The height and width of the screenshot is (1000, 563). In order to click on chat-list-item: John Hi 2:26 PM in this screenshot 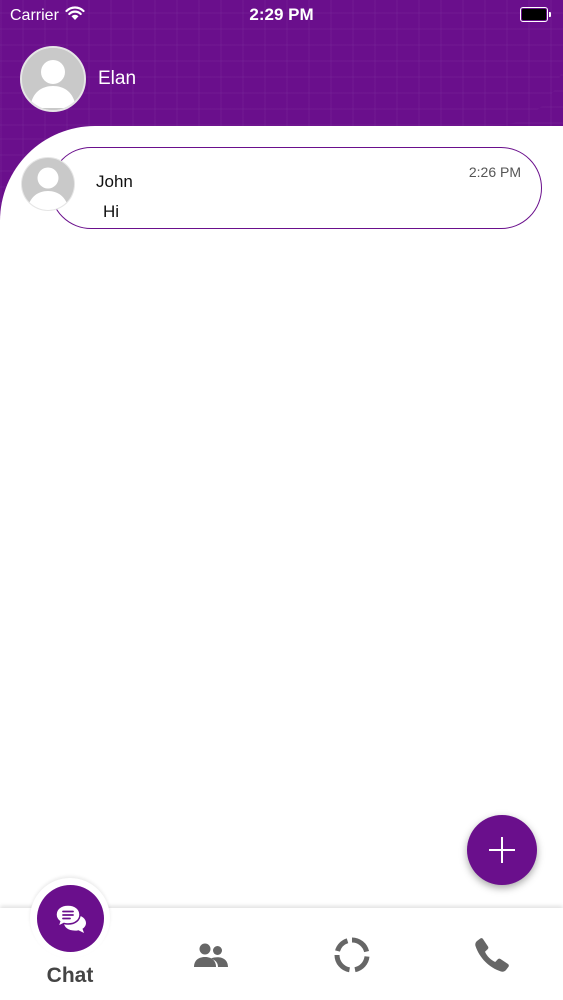, I will do `click(296, 188)`.